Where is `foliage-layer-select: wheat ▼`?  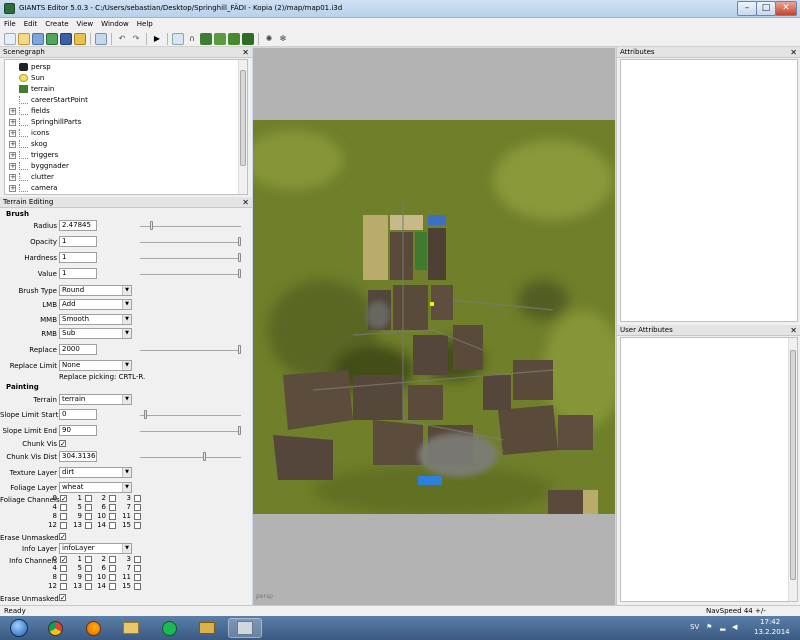
foliage-layer-select: wheat ▼ is located at coordinates (95, 487).